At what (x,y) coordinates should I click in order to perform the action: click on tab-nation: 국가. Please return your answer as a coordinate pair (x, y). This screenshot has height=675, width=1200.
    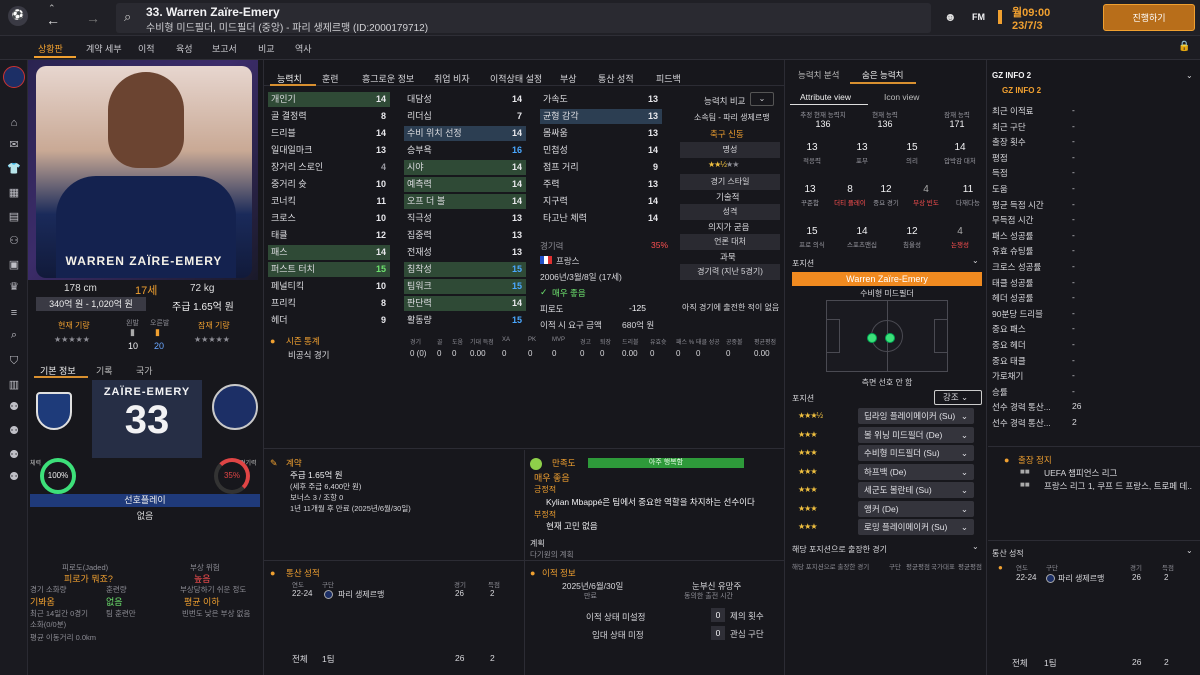
    Looking at the image, I should click on (144, 370).